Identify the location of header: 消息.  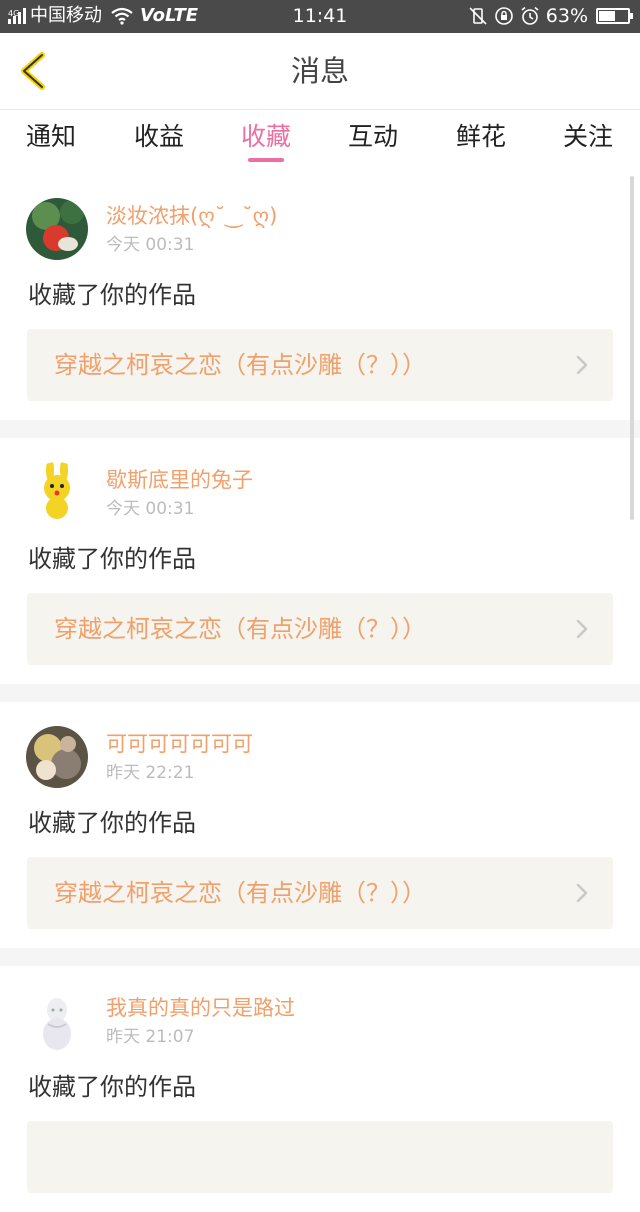
(320, 71).